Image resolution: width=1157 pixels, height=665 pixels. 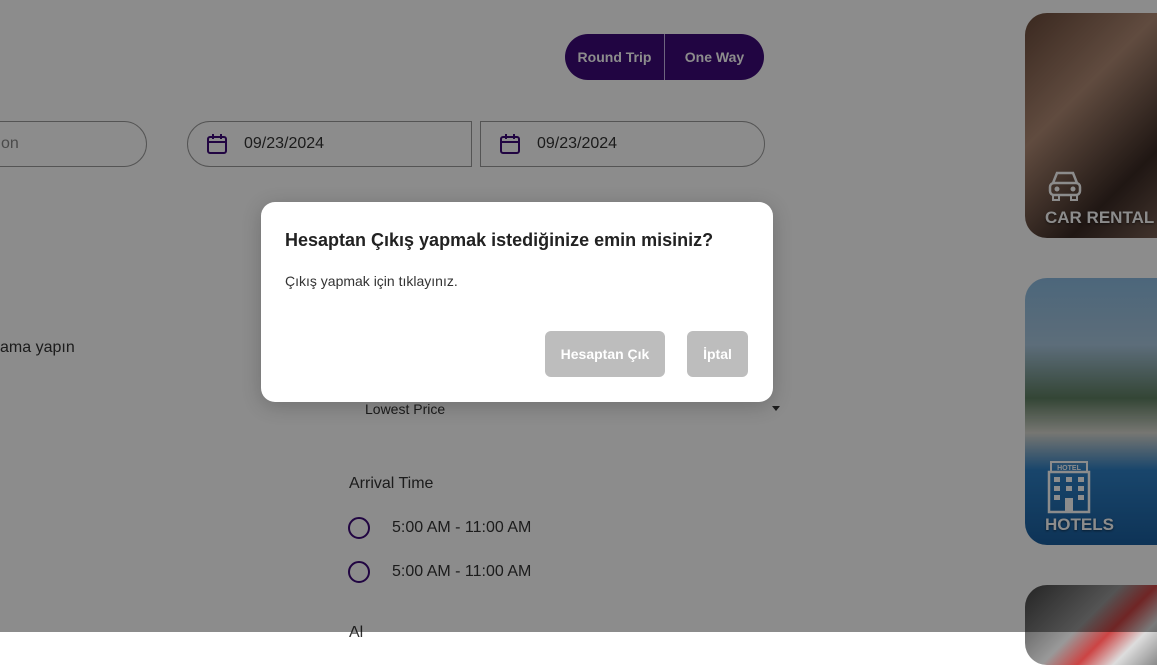 I want to click on cancel-button: İptal, so click(x=717, y=354).